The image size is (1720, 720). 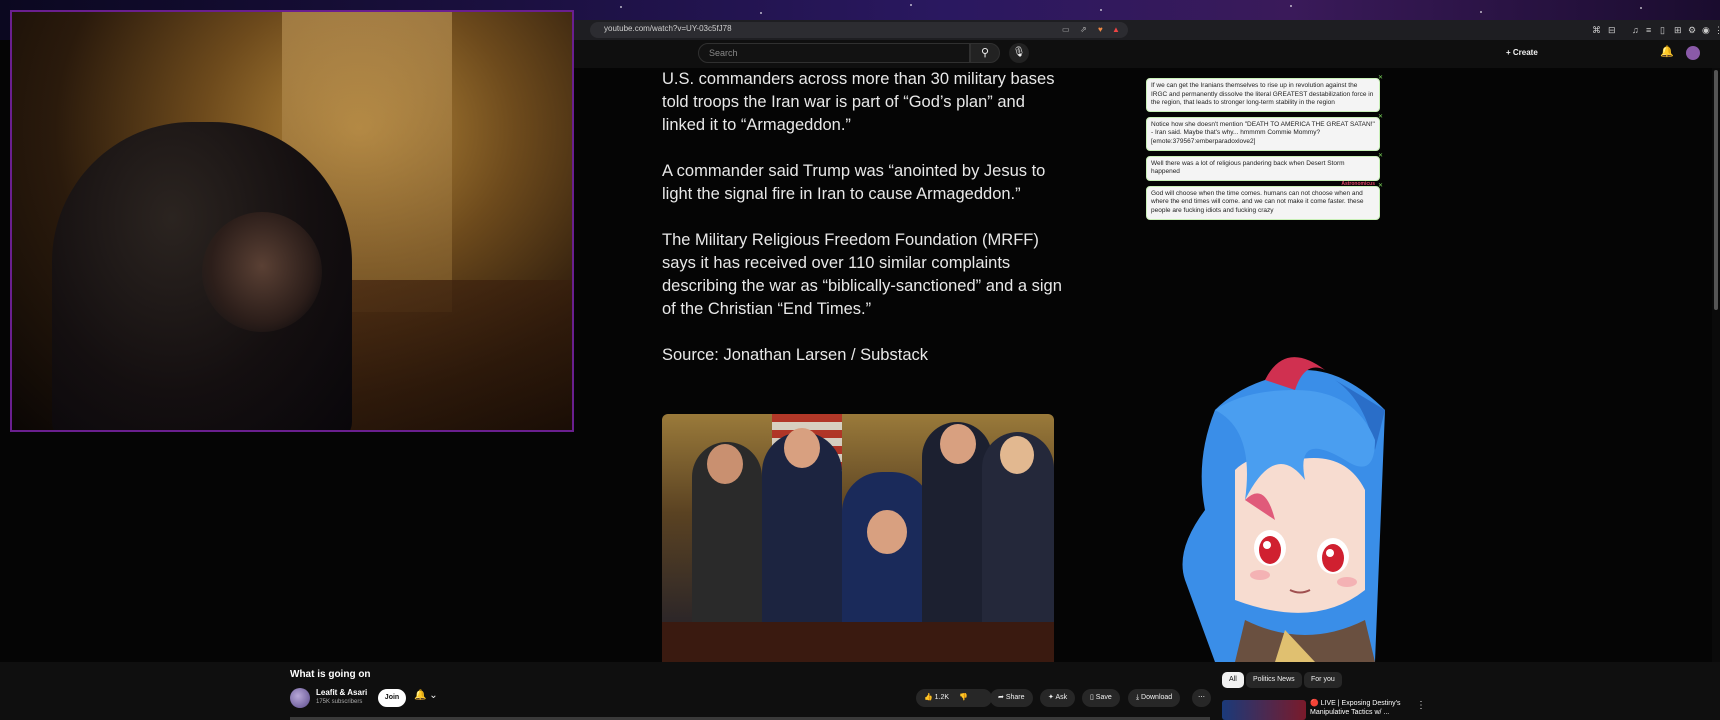 I want to click on news-photo, so click(x=858, y=538).